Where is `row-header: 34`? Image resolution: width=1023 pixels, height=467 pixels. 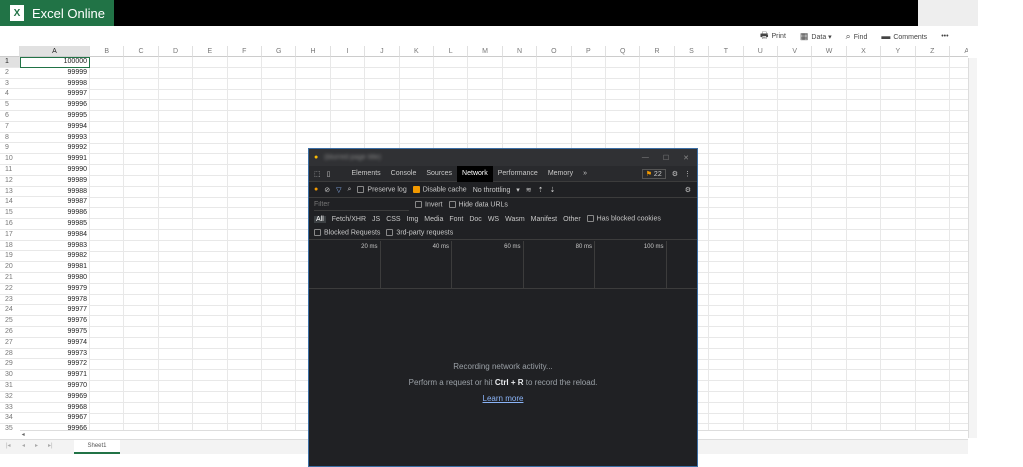
row-header: 34 is located at coordinates (10, 419).